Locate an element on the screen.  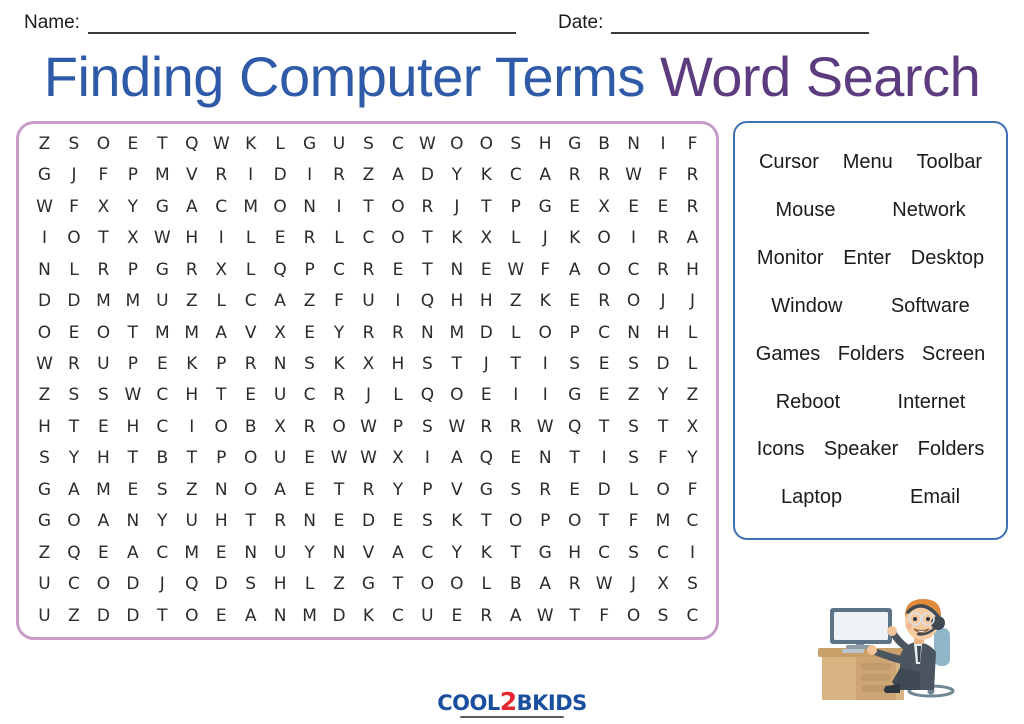
word-list-item: Monitor is located at coordinates (790, 258).